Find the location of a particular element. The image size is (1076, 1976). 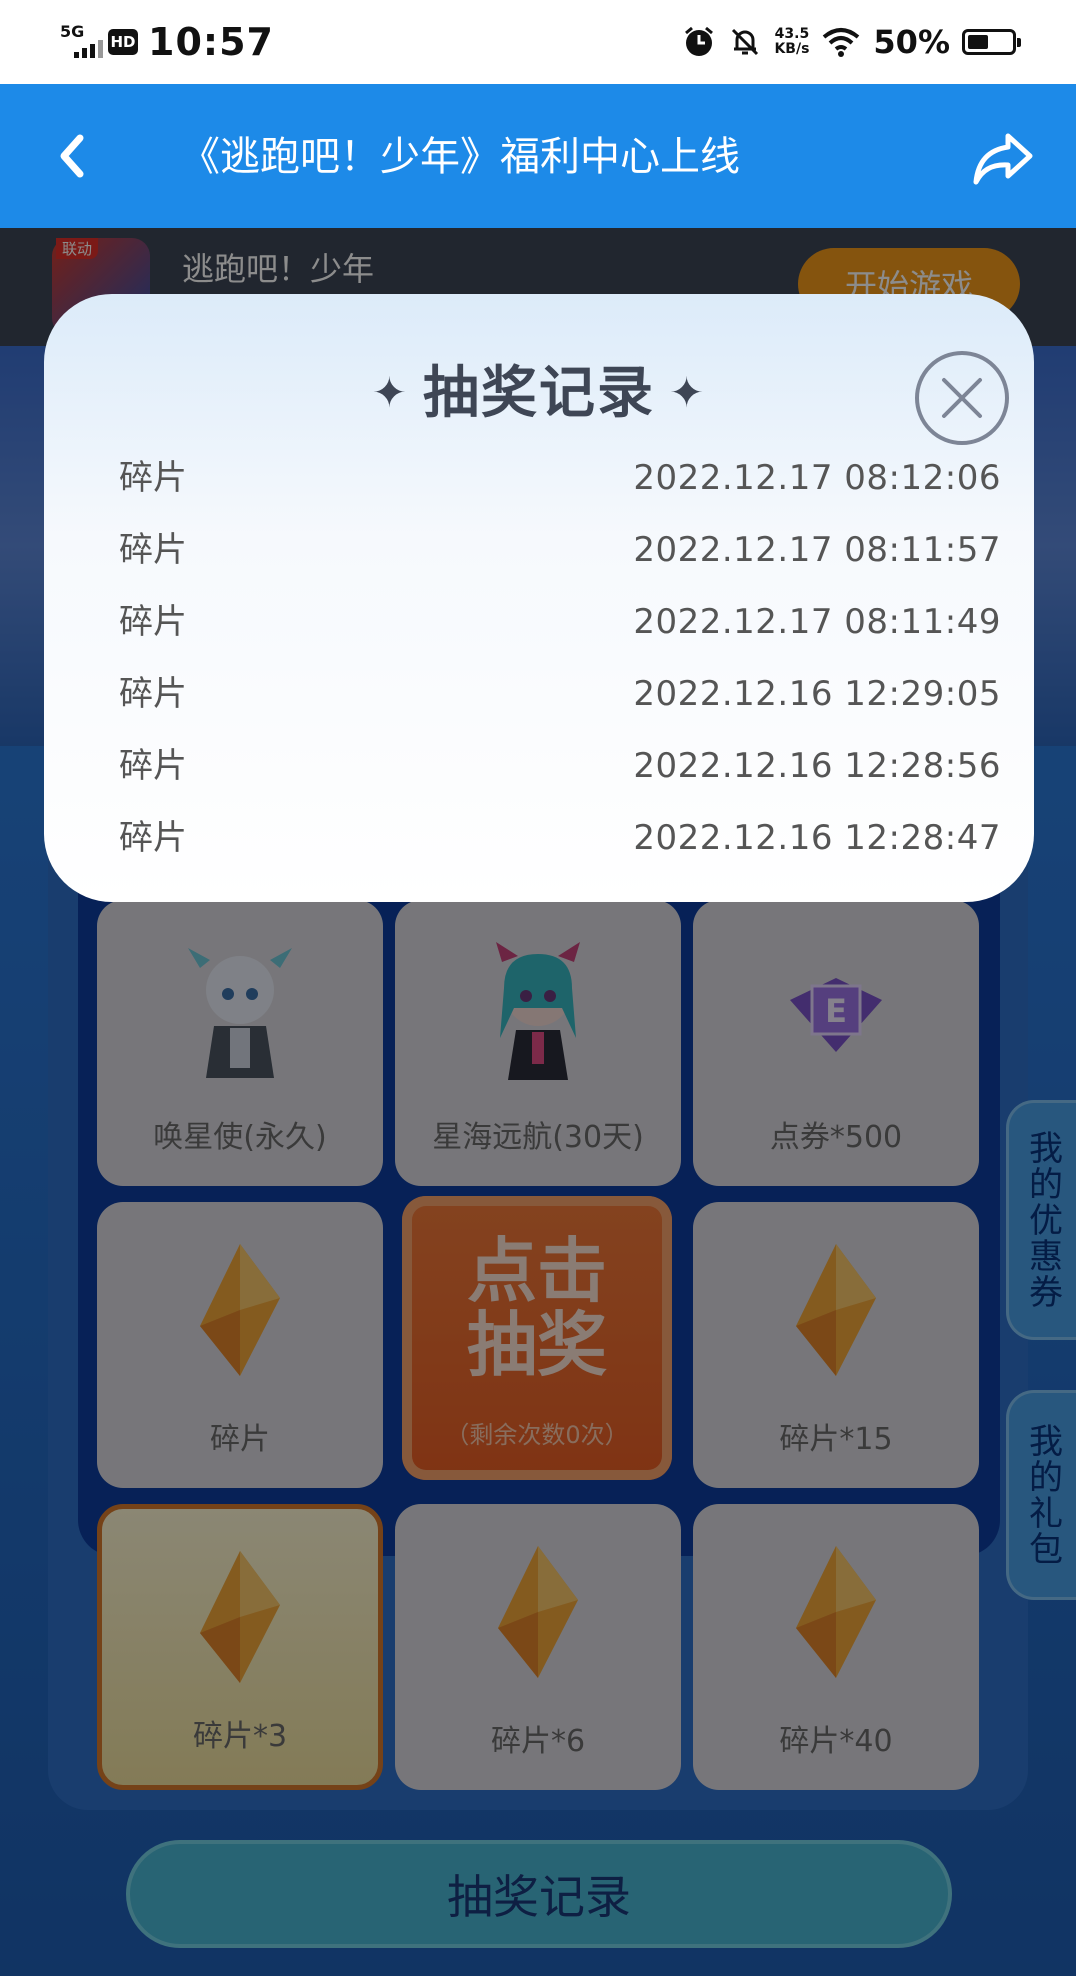

modal-title: ✦ 抽奖记录 ✦ is located at coordinates (539, 393).